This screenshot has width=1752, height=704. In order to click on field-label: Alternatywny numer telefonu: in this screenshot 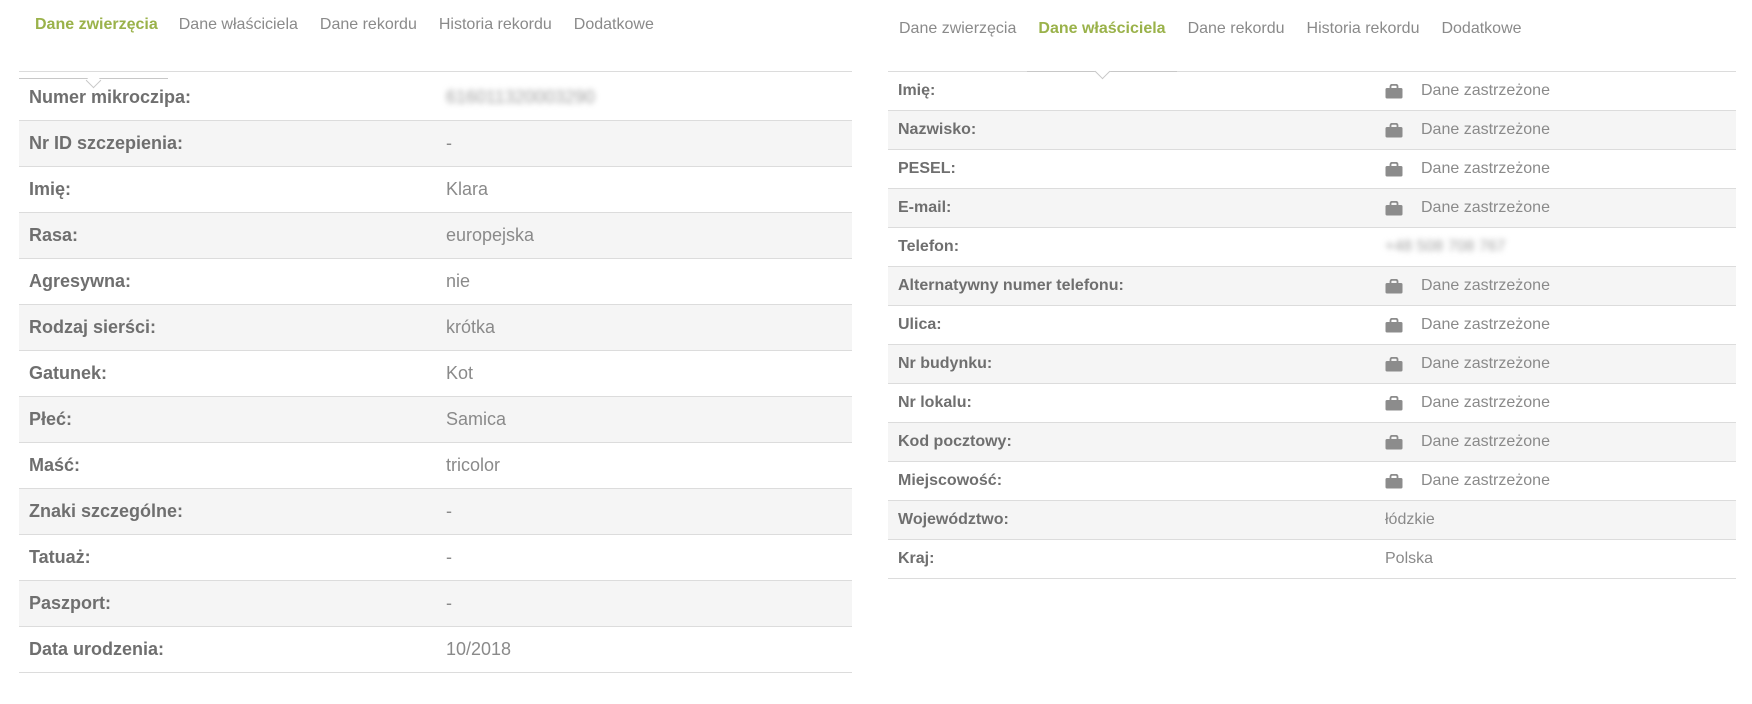, I will do `click(1011, 285)`.